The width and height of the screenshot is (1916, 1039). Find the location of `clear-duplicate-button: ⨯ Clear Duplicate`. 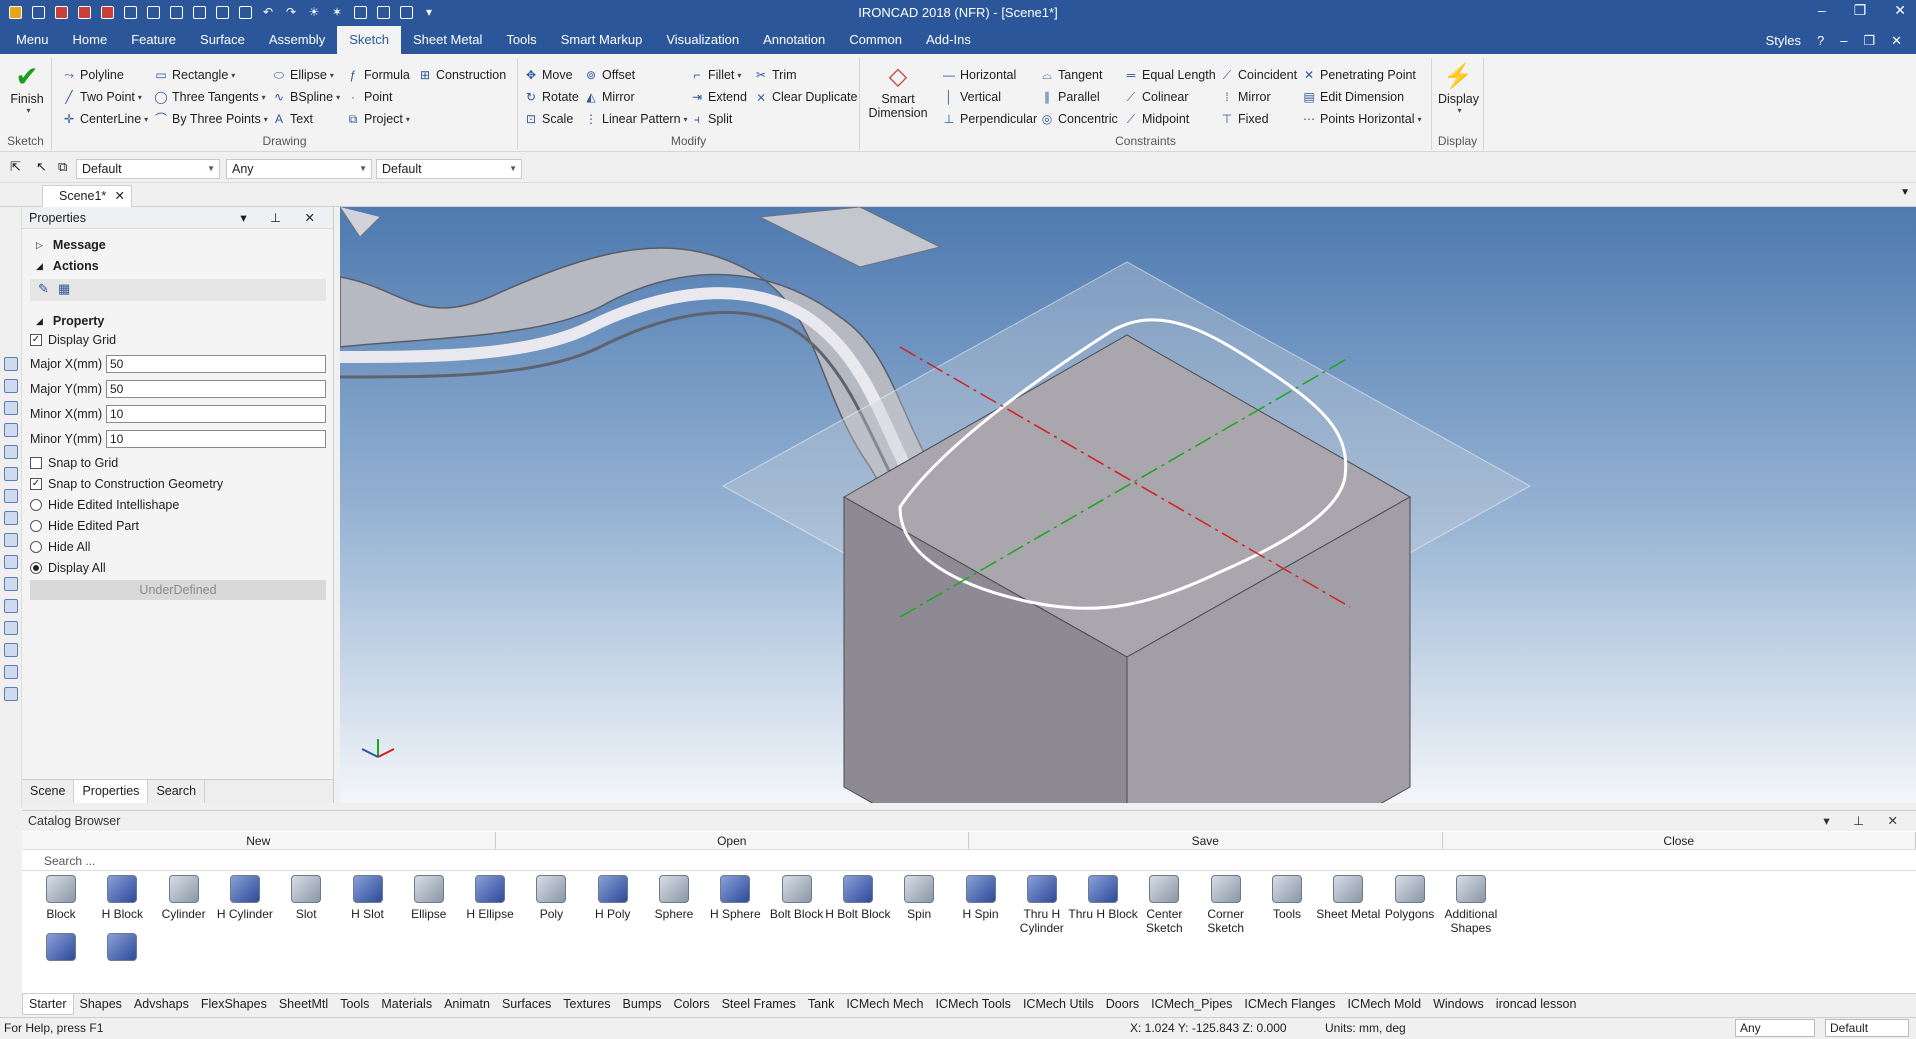

clear-duplicate-button: ⨯ Clear Duplicate is located at coordinates (806, 97).